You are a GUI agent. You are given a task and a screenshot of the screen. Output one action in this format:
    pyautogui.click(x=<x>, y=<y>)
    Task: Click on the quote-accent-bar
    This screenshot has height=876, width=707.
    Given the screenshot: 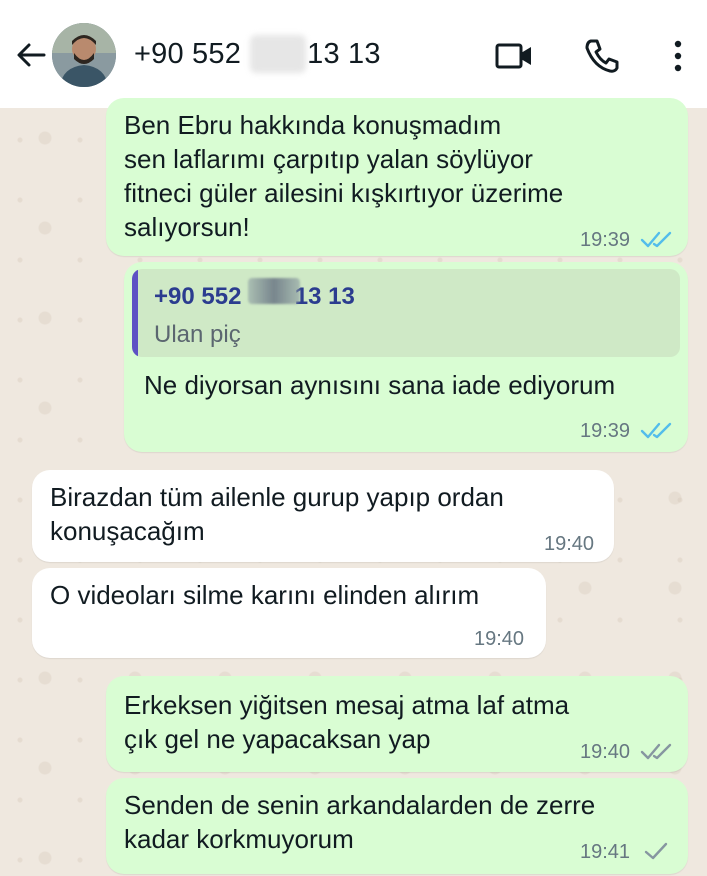 What is the action you would take?
    pyautogui.click(x=135, y=313)
    